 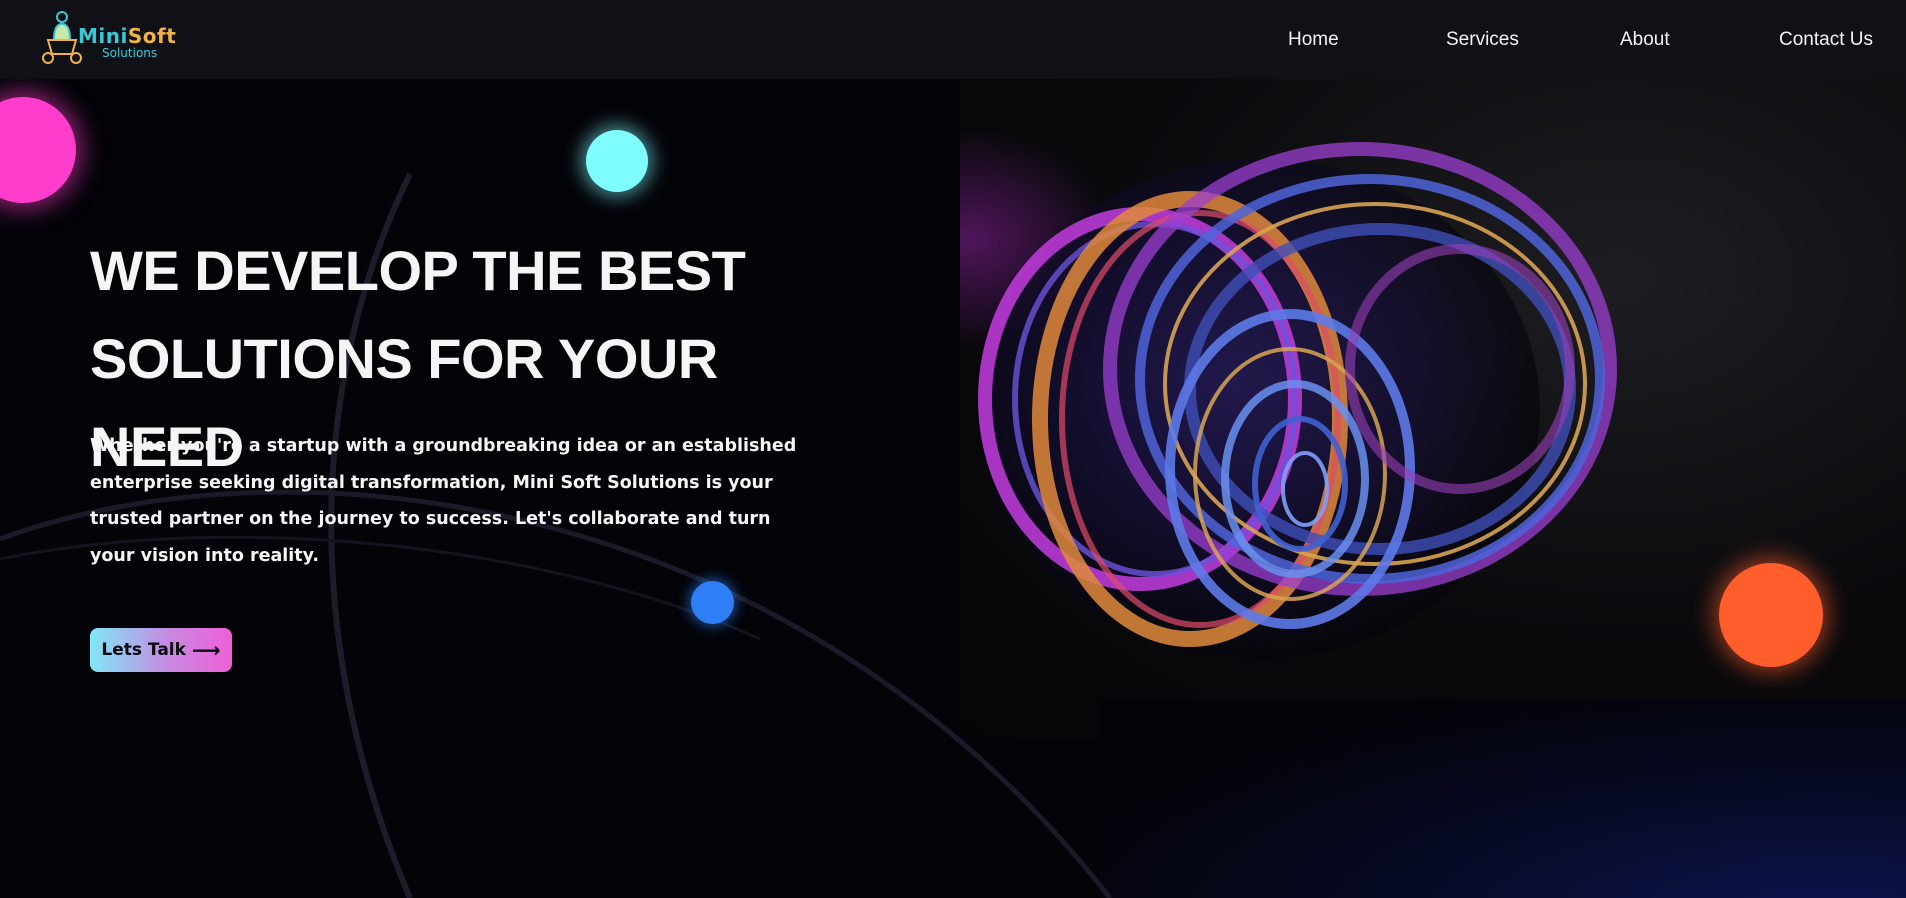 I want to click on nav-item-contact-us: Contact Us, so click(x=1826, y=40).